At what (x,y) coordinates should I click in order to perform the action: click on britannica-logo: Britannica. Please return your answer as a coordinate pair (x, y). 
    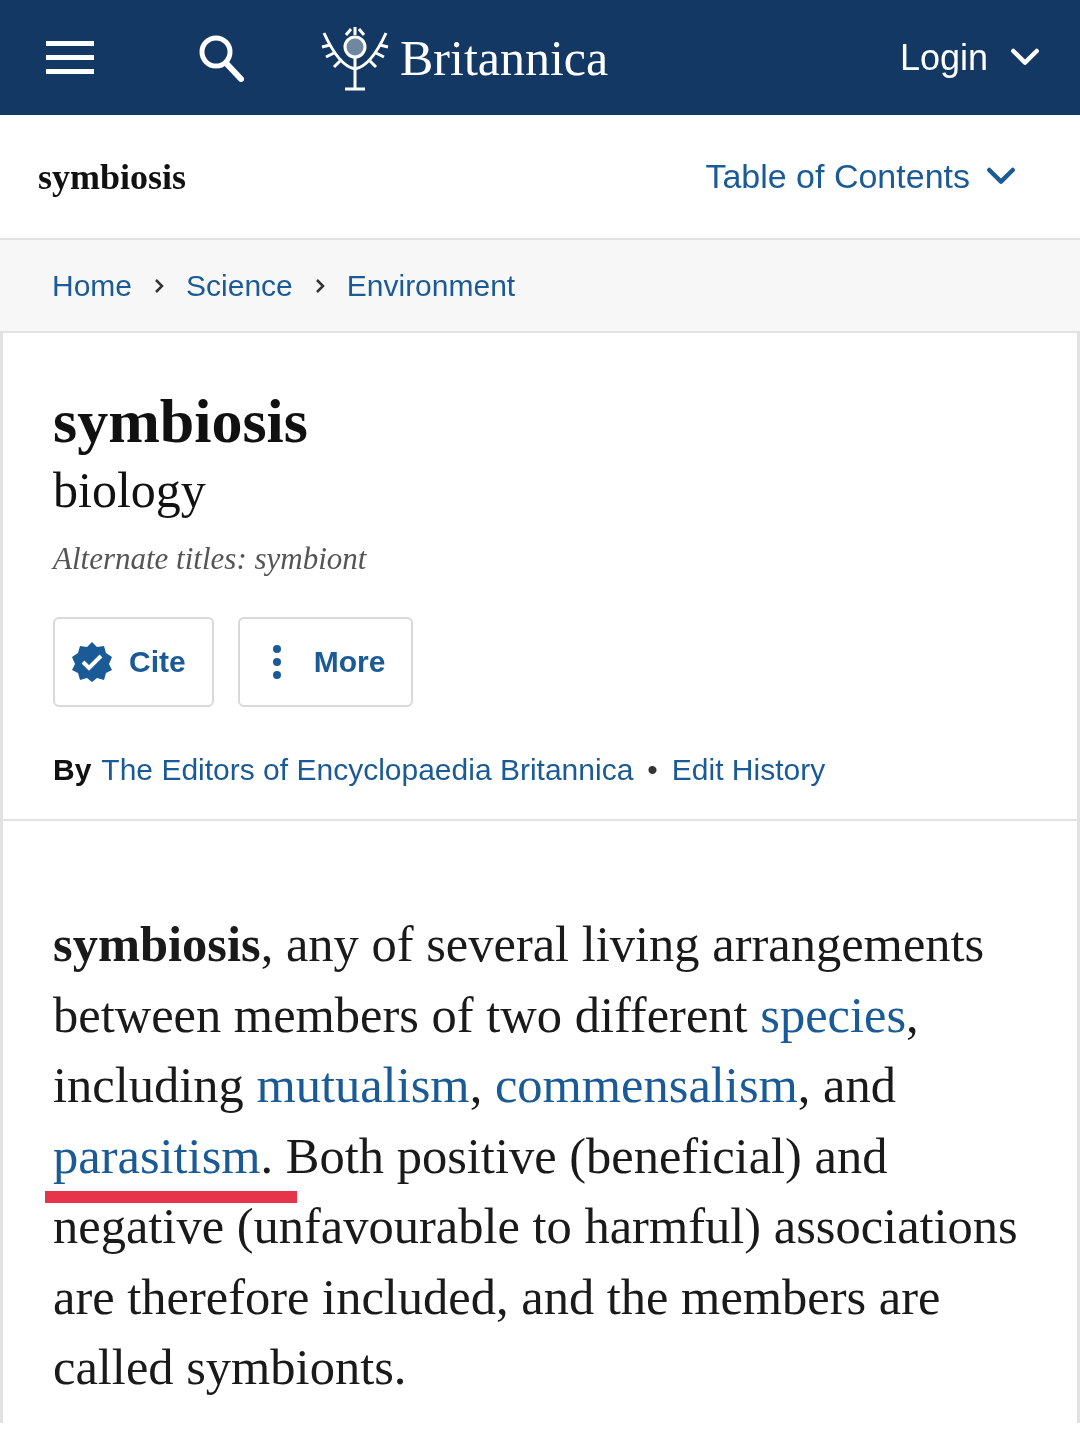
    Looking at the image, I should click on (463, 57).